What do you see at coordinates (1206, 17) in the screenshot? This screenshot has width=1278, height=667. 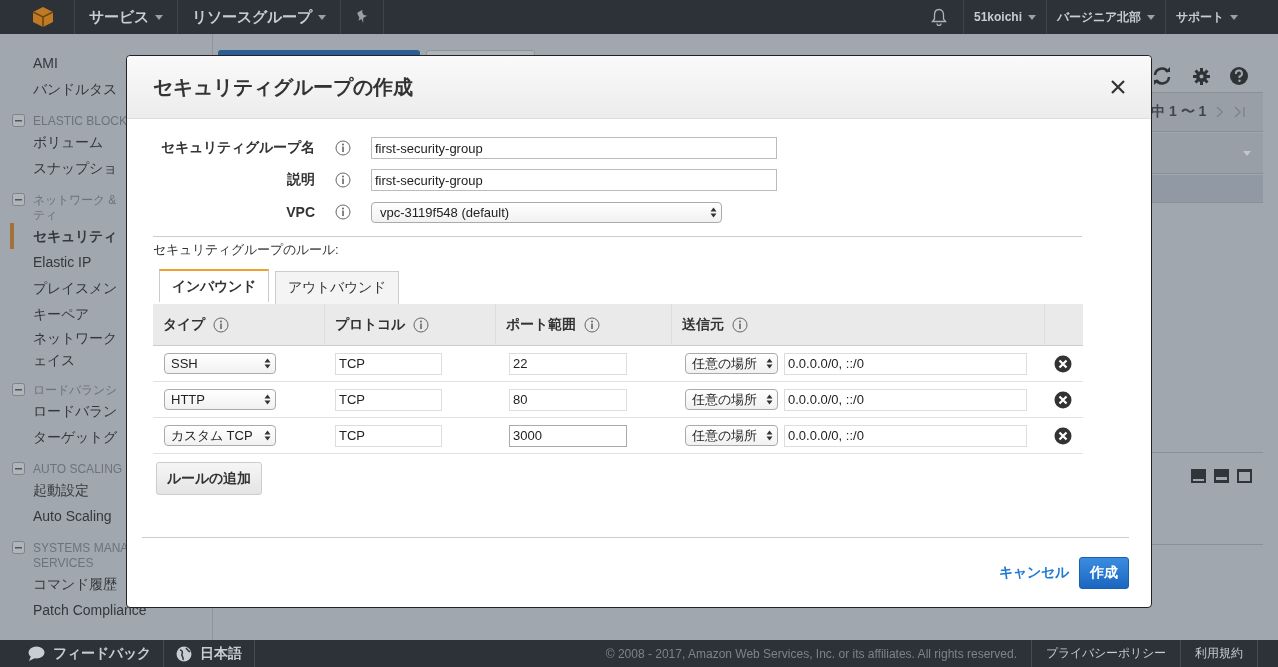 I see `nav-menu: サポート` at bounding box center [1206, 17].